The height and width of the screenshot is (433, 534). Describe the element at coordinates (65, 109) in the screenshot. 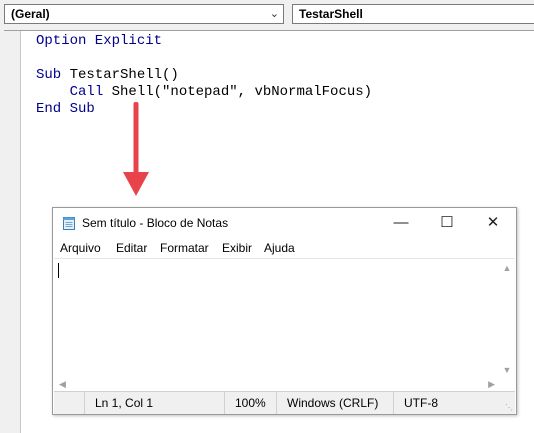

I see `code-line-end-sub: End Sub` at that location.